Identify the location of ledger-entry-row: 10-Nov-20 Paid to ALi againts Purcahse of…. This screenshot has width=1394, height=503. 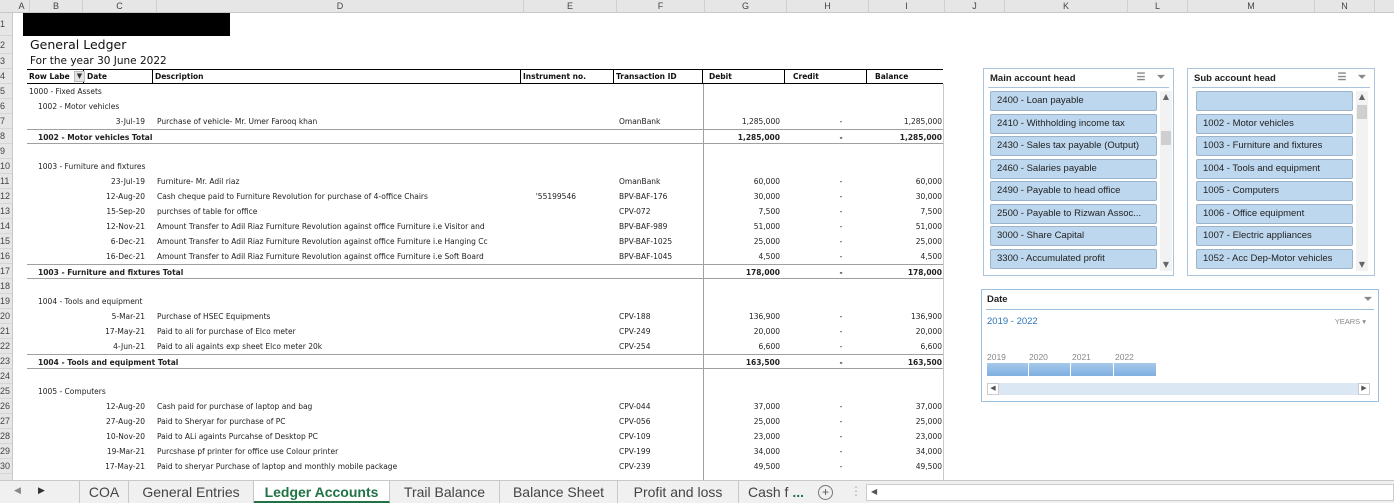
(485, 436).